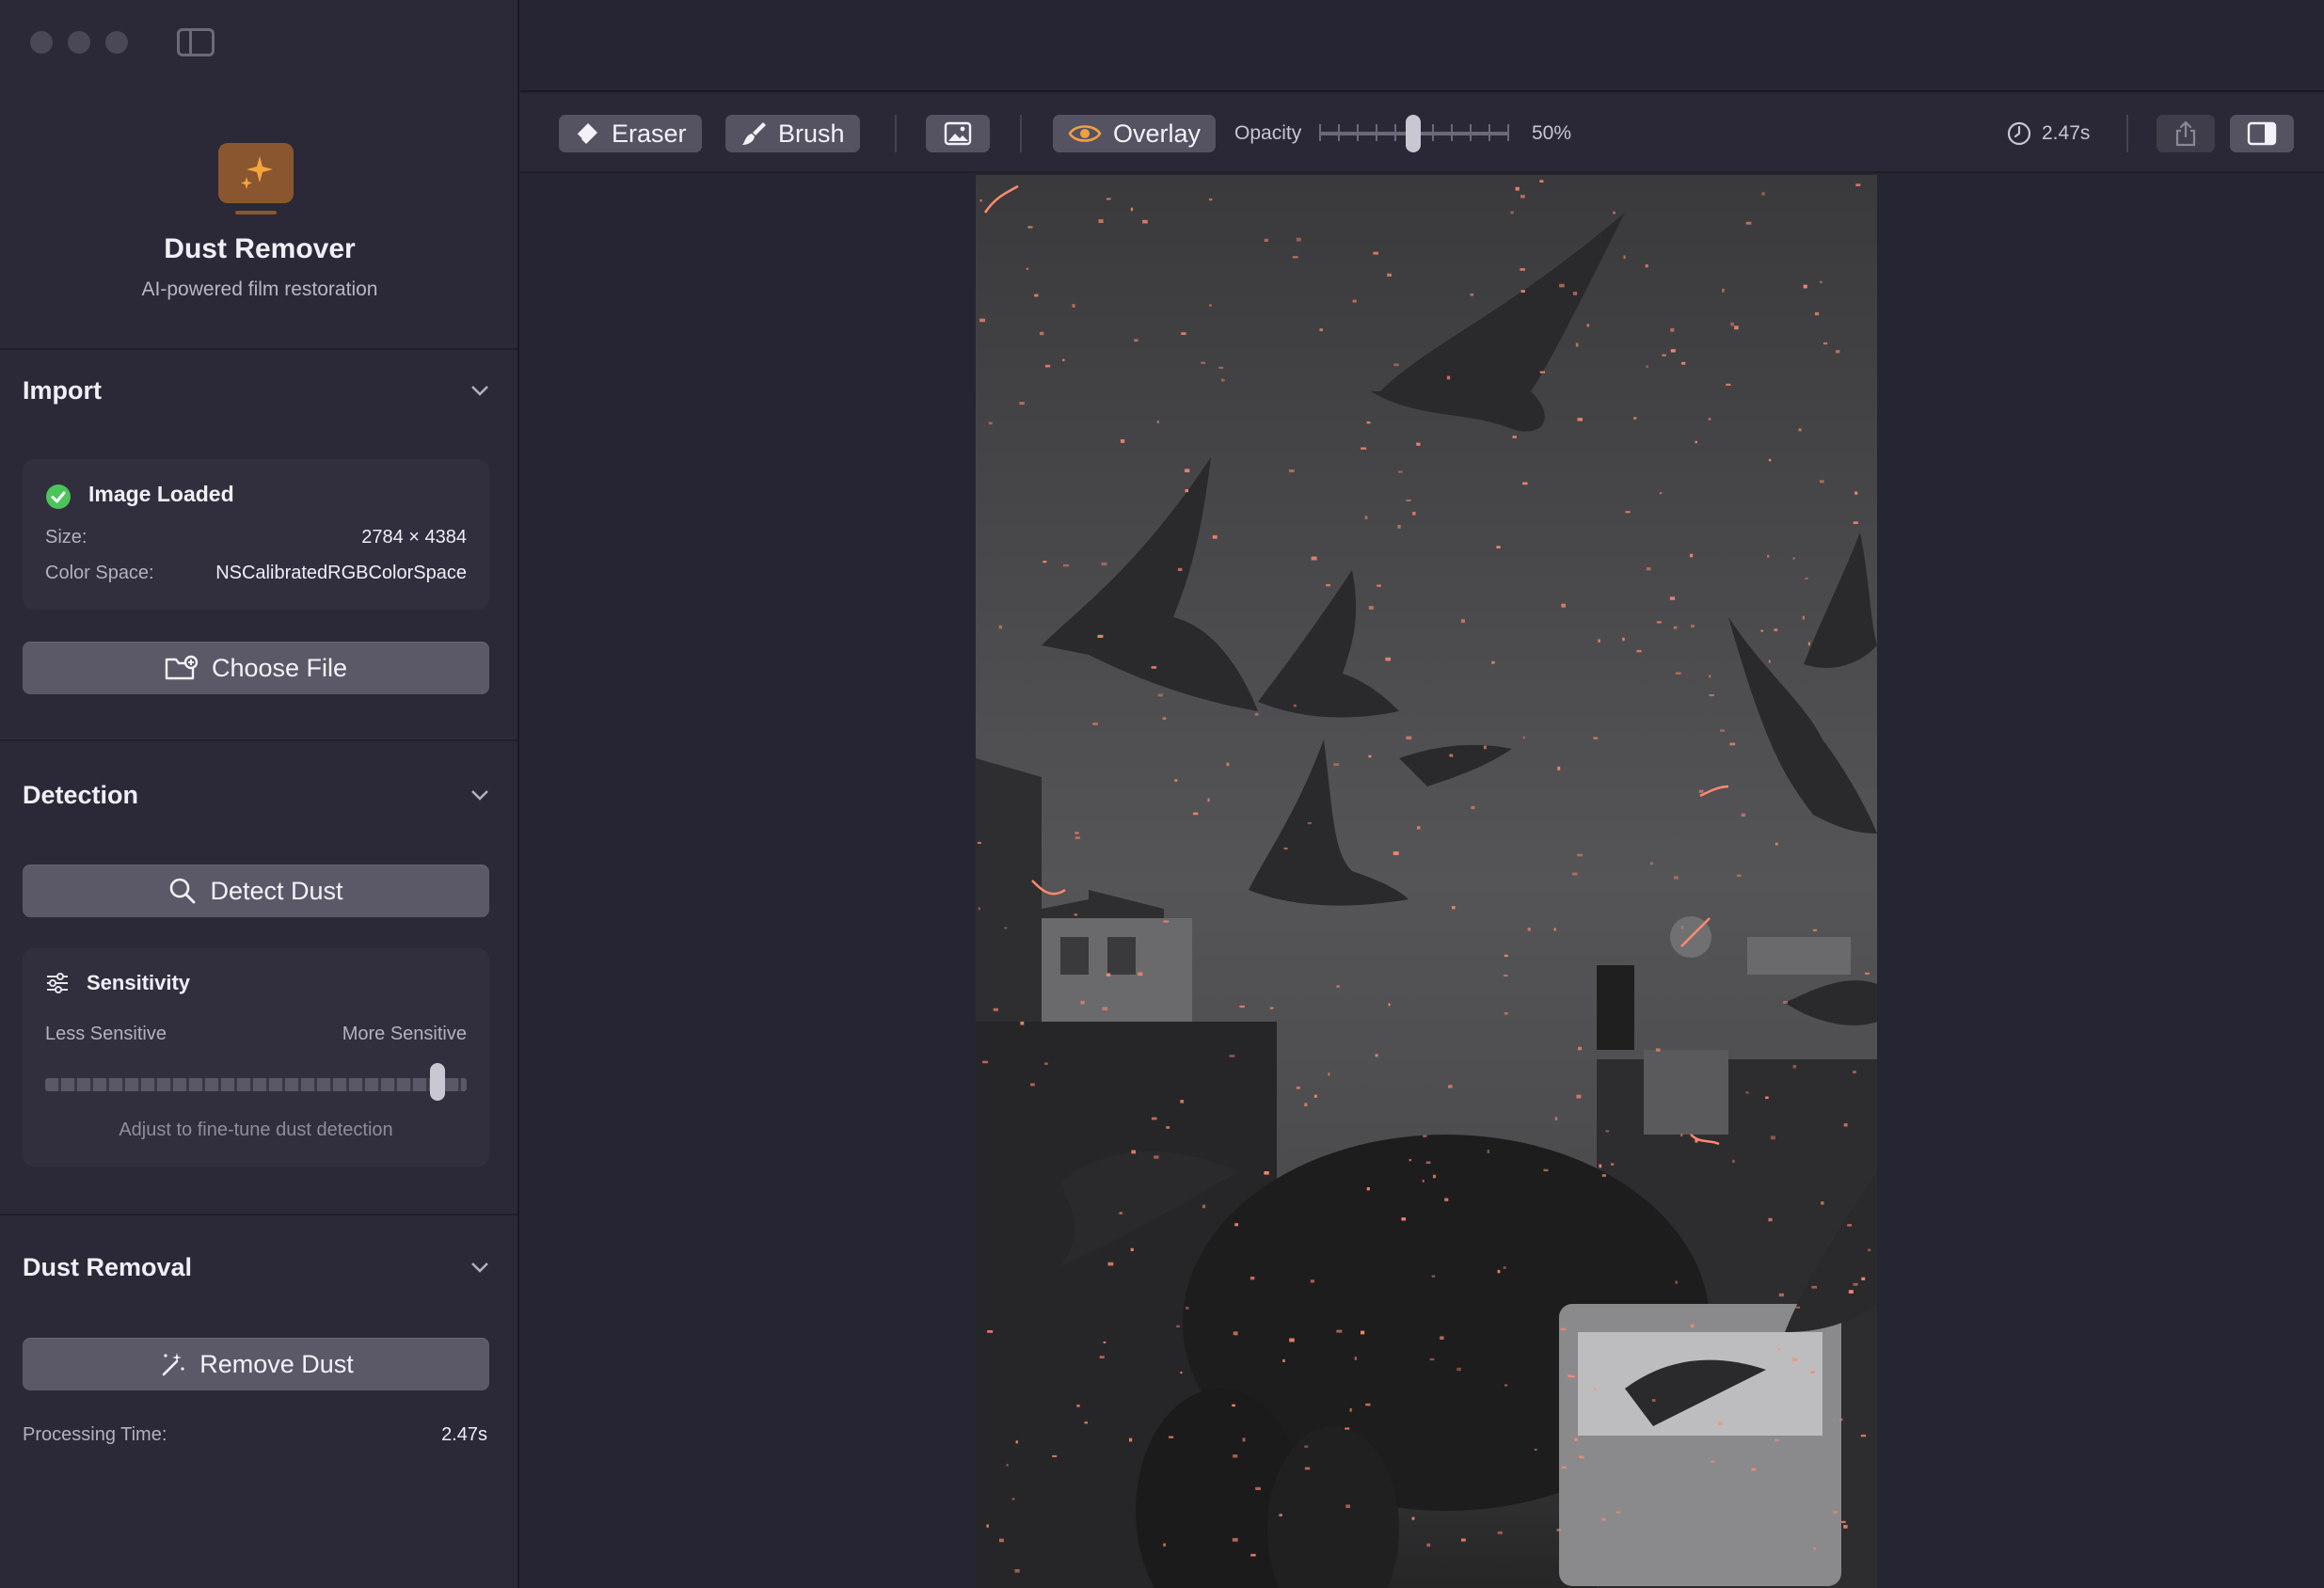 This screenshot has width=2324, height=1588. What do you see at coordinates (107, 1267) in the screenshot?
I see `dust-removal-section-title: Dust Removal` at bounding box center [107, 1267].